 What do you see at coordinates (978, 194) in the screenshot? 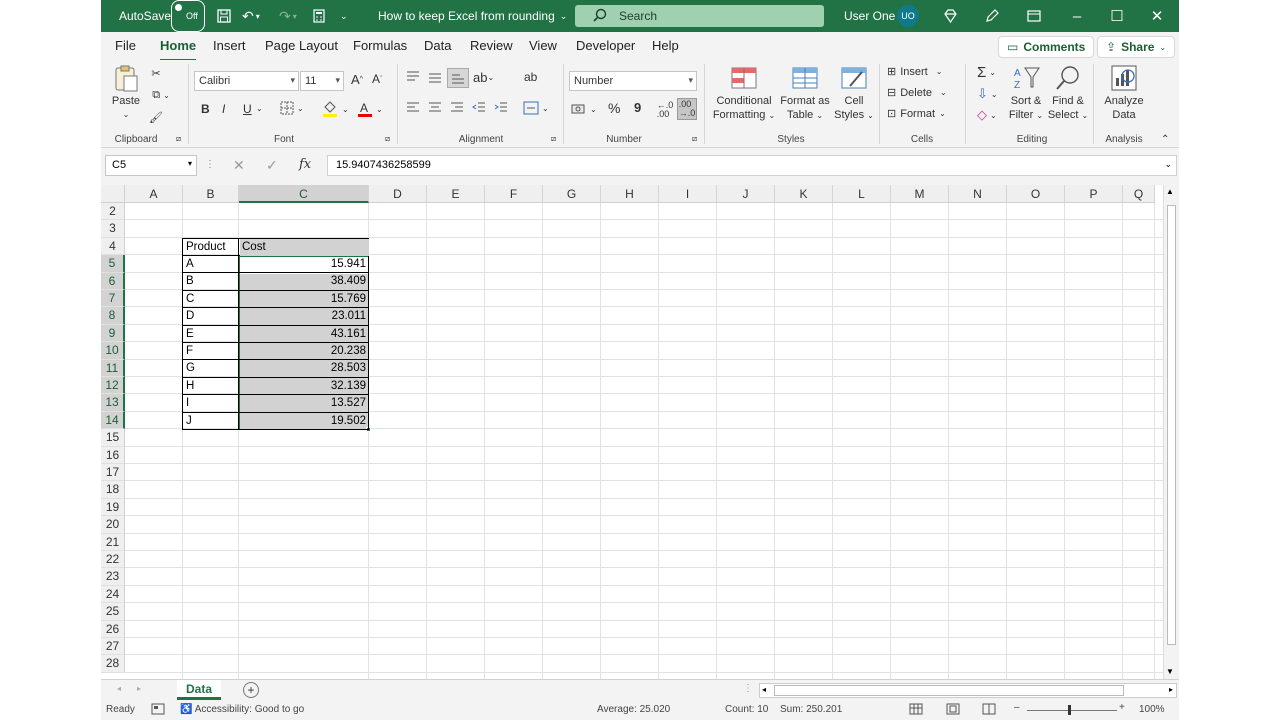
I see `column-header-n: N` at bounding box center [978, 194].